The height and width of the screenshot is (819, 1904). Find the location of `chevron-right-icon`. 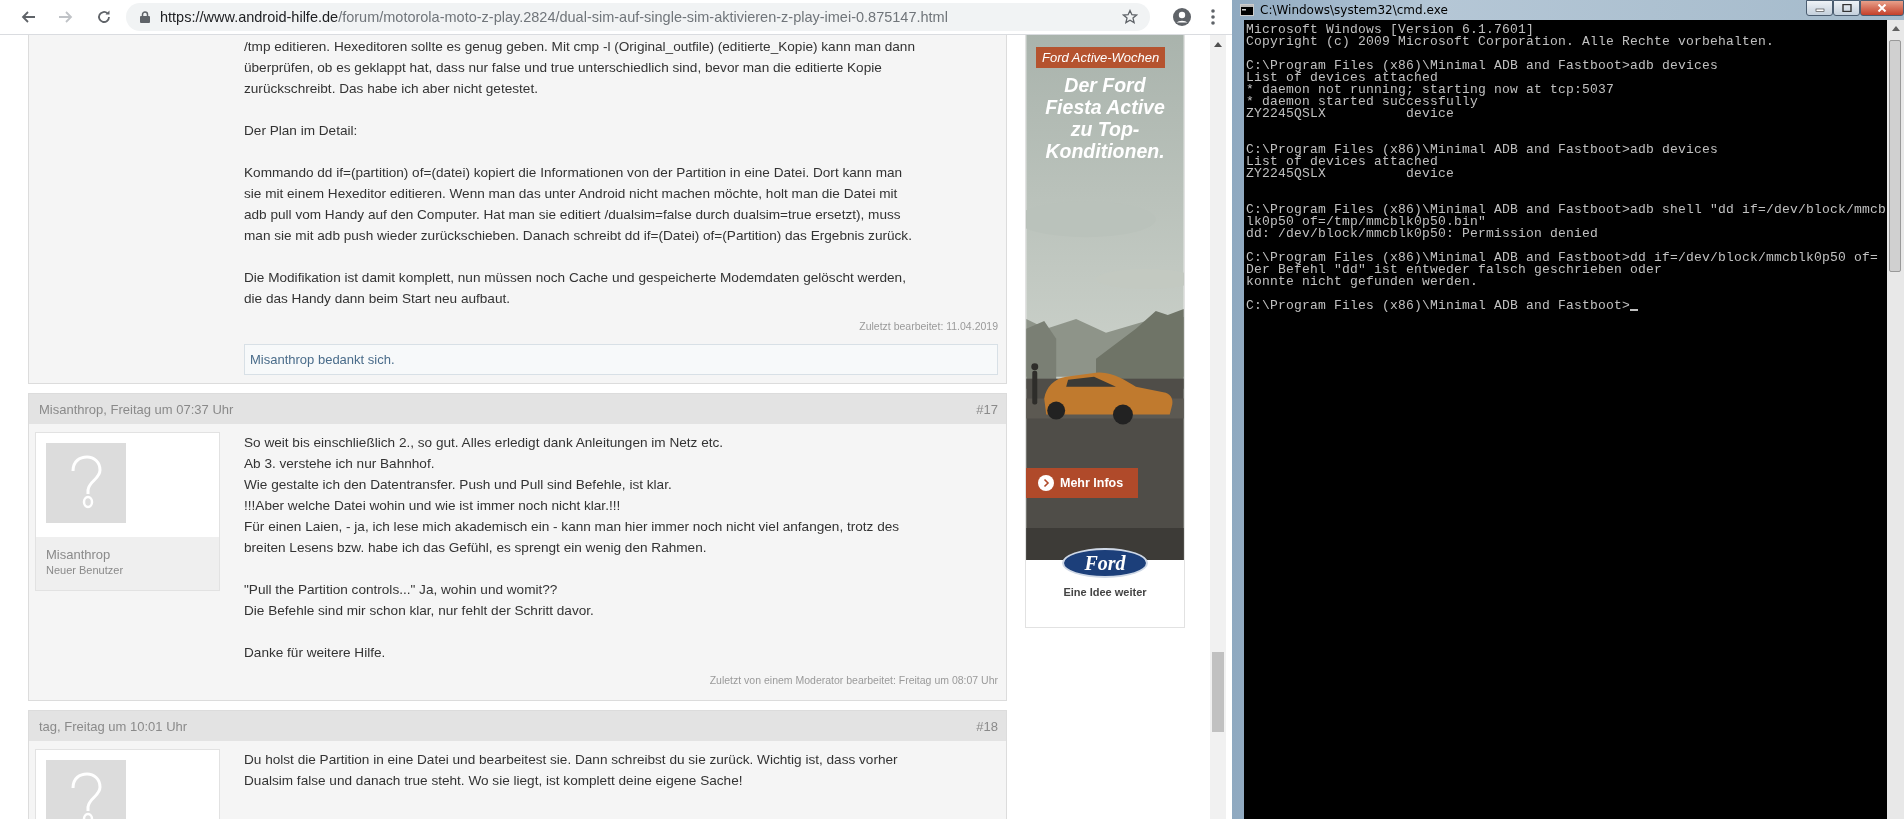

chevron-right-icon is located at coordinates (1046, 483).